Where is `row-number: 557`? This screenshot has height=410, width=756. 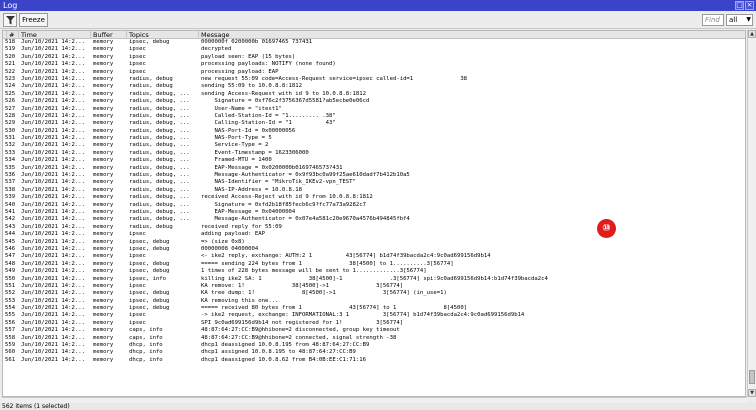 row-number: 557 is located at coordinates (10, 330).